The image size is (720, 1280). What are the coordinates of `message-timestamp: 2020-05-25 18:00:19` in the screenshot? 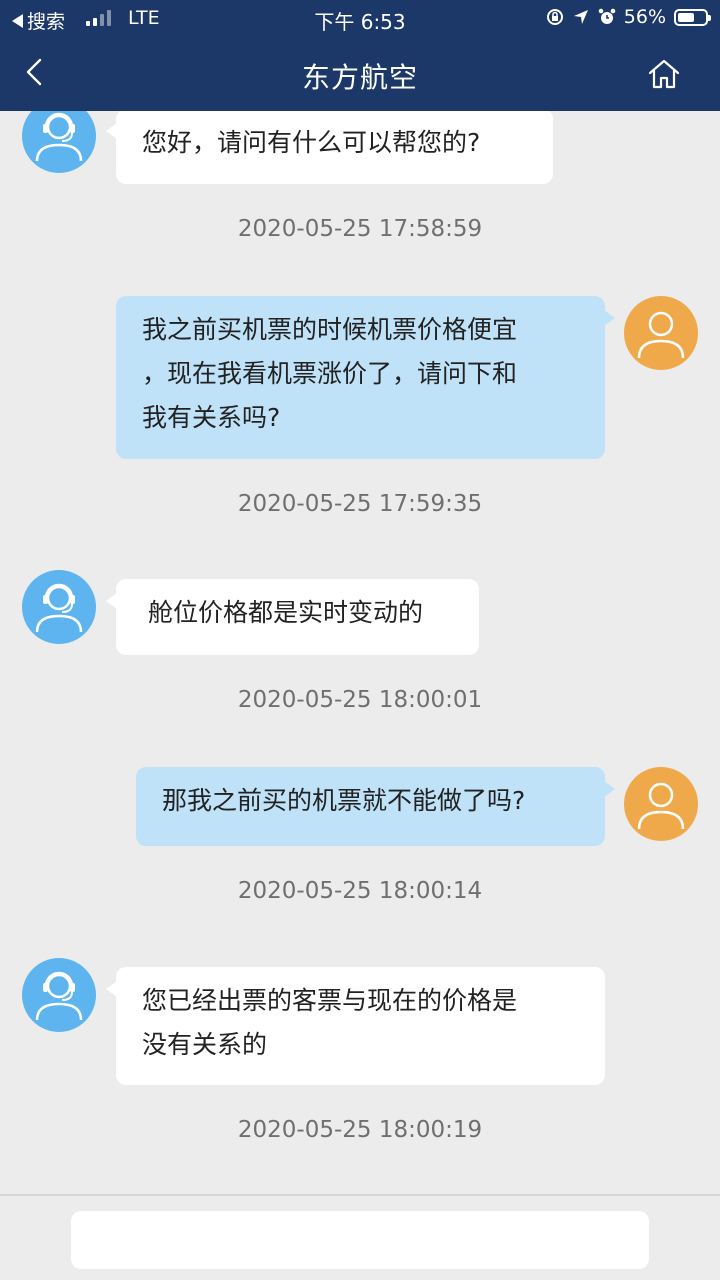 It's located at (360, 1130).